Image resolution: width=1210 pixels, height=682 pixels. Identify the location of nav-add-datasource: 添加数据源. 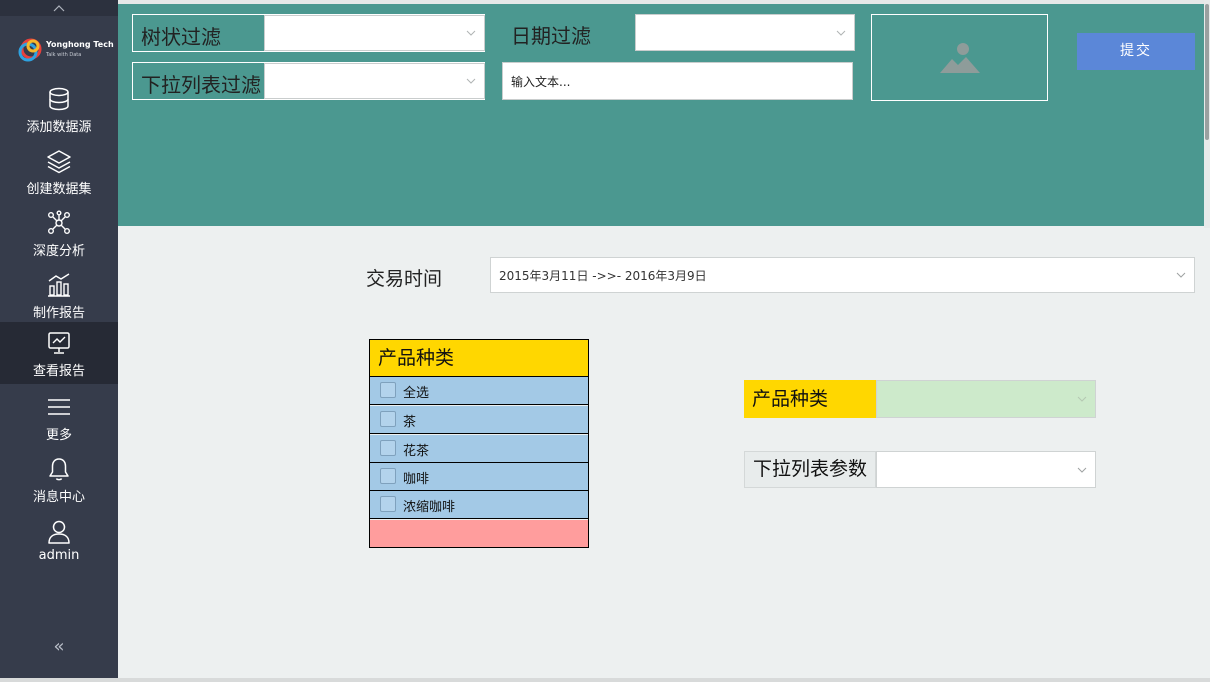
(59, 109).